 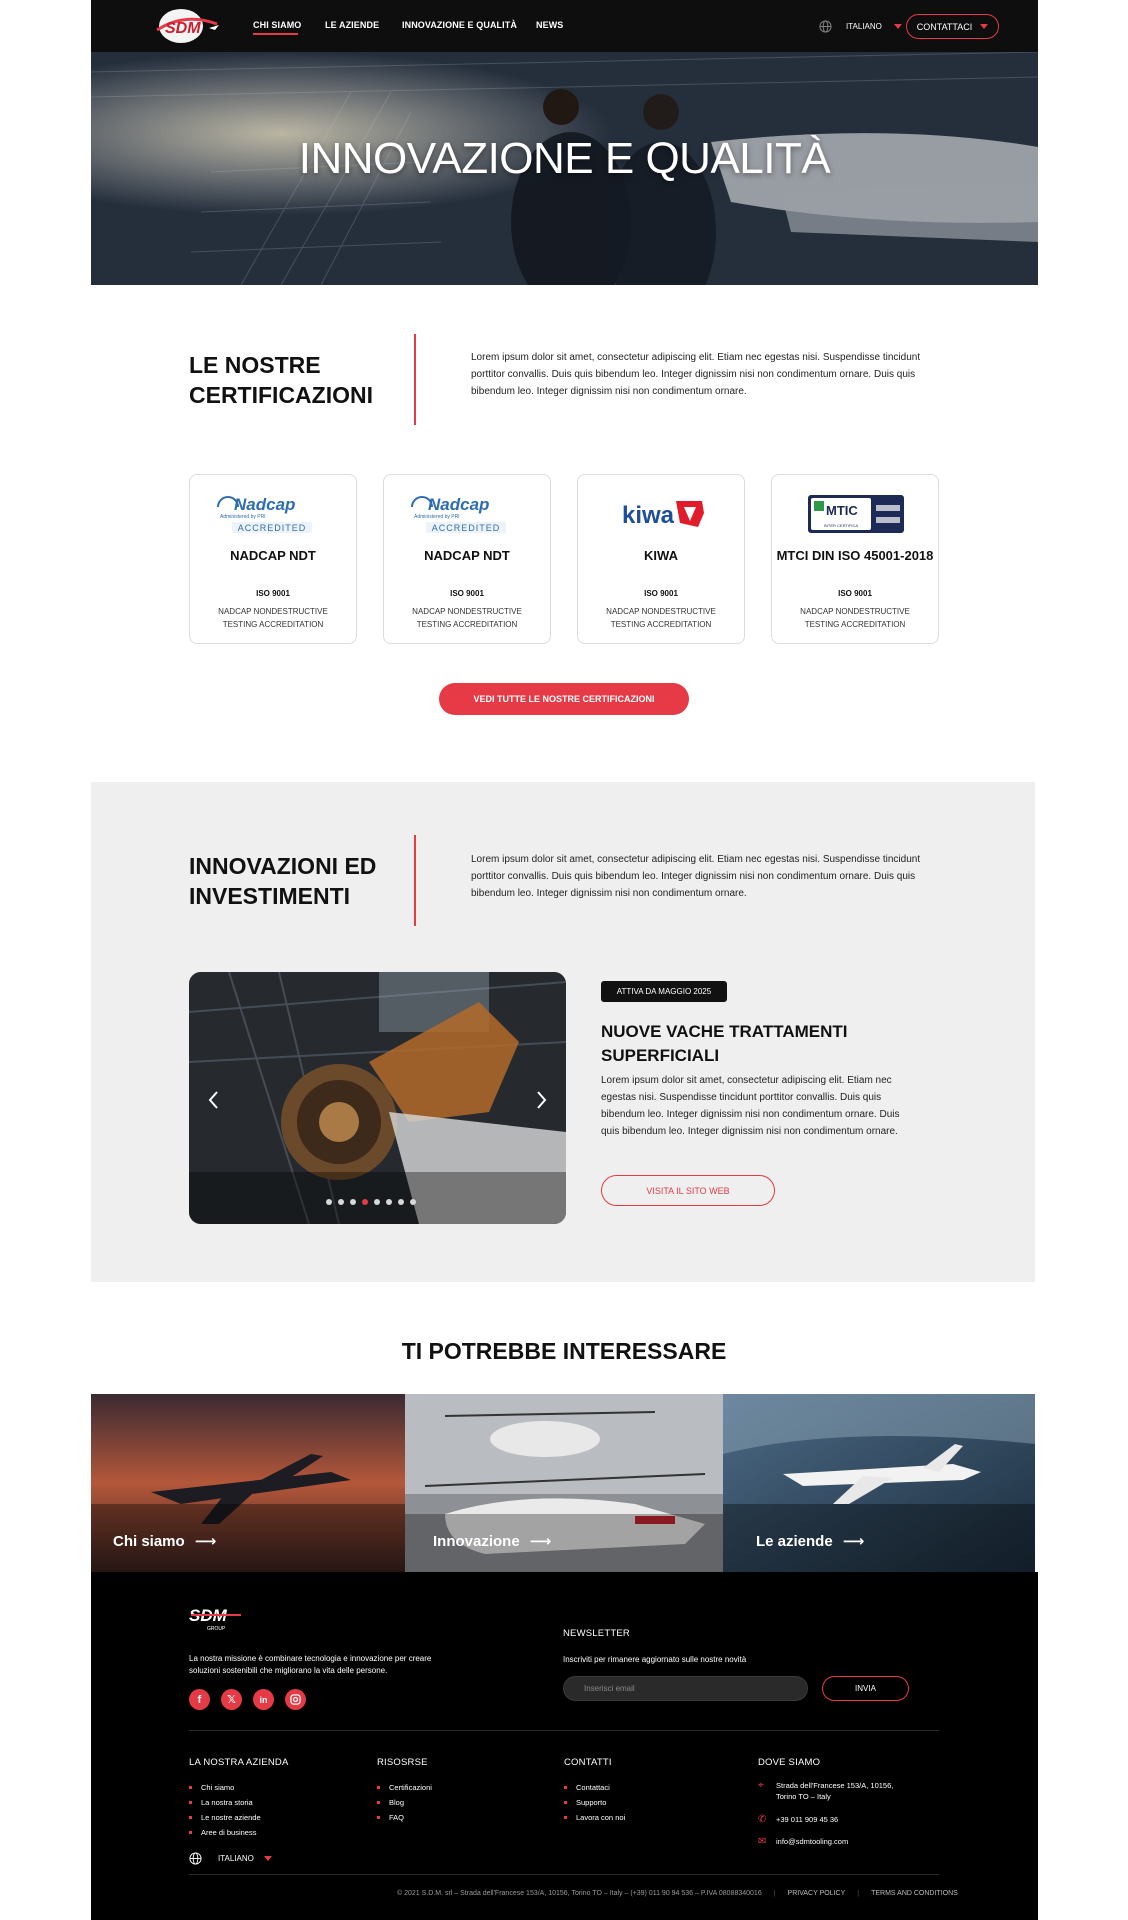 What do you see at coordinates (352, 25) in the screenshot?
I see `nav-le-aziende: LE AZIENDE` at bounding box center [352, 25].